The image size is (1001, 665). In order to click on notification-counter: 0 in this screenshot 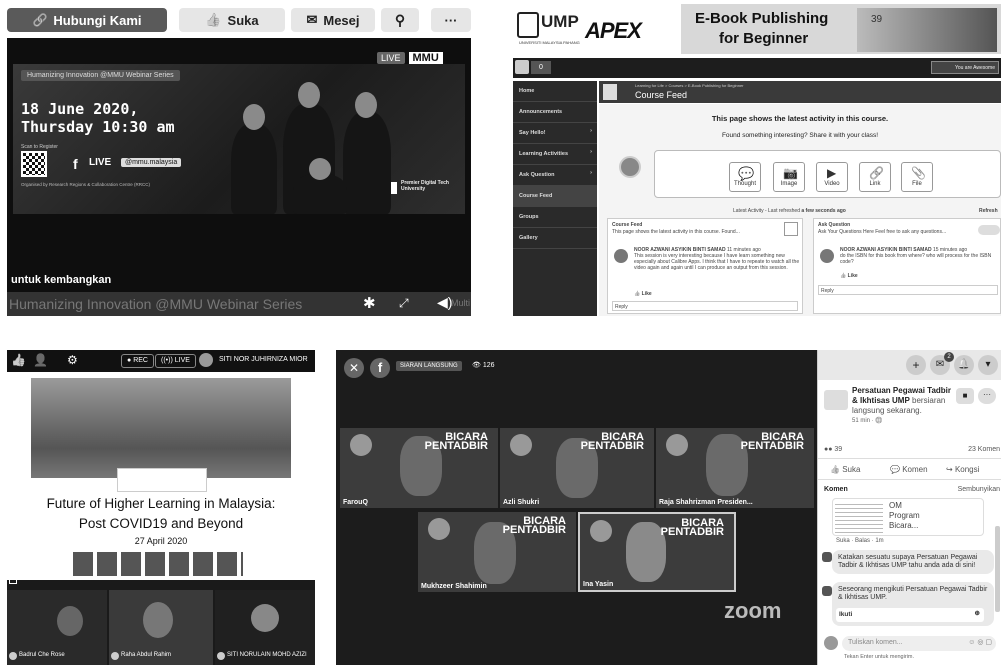, I will do `click(541, 67)`.